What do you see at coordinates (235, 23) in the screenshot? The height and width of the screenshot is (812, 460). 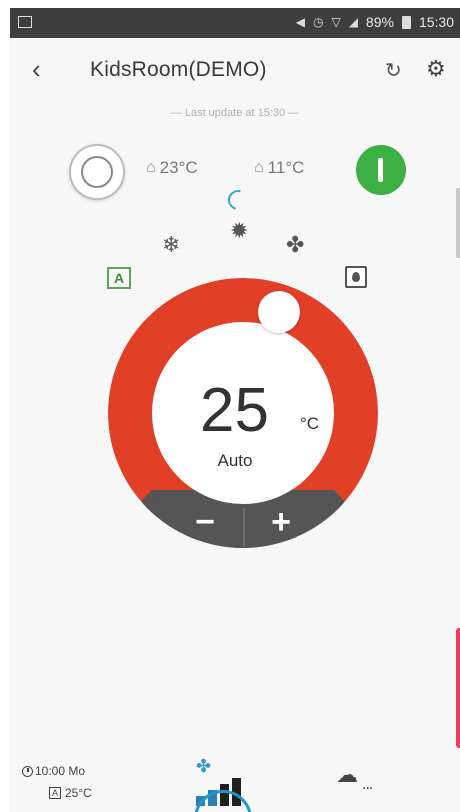 I see `status-bar: ◀ ◷ ▽ ◢ 89% 15:30` at bounding box center [235, 23].